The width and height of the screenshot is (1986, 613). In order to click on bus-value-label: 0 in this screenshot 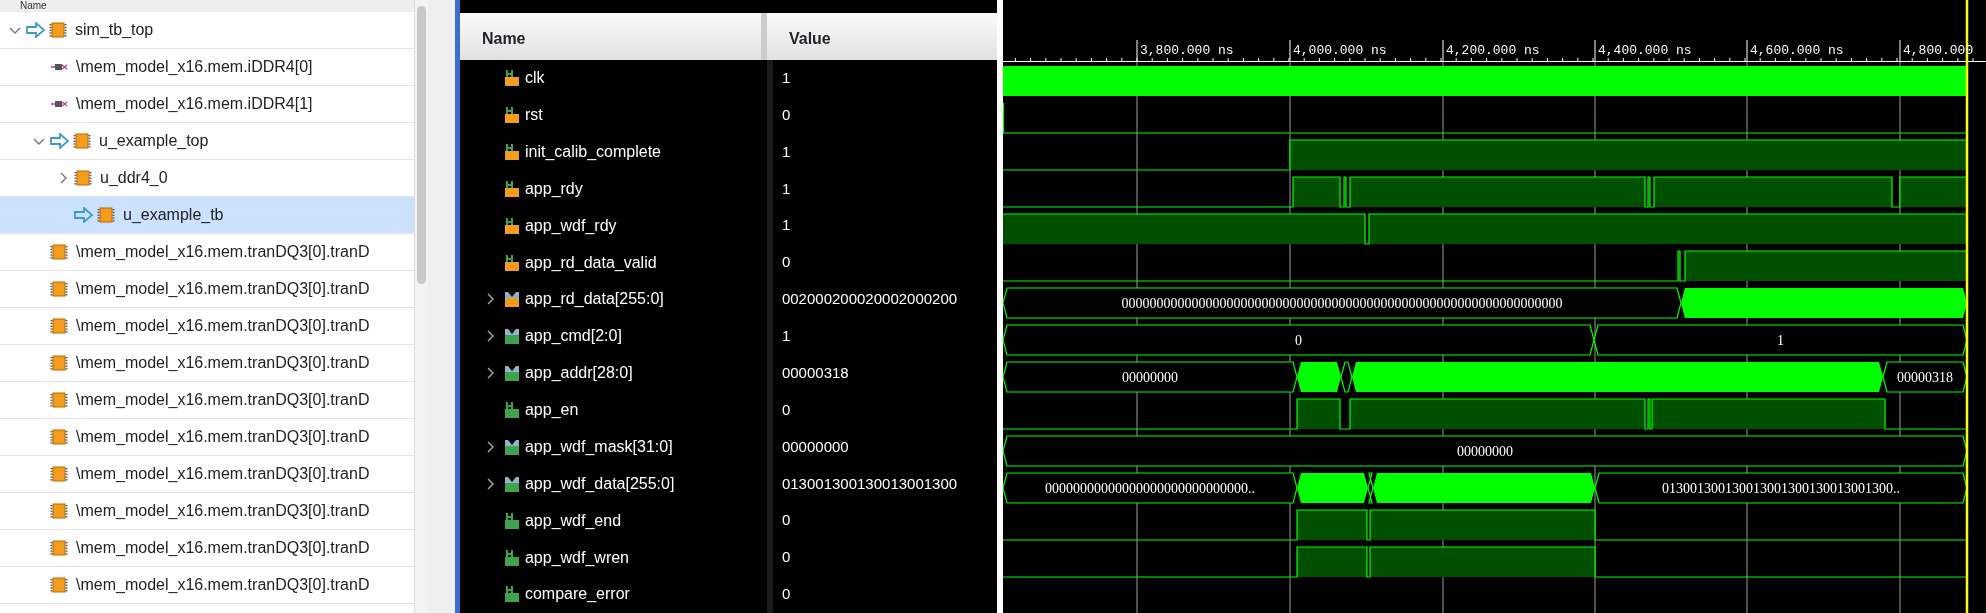, I will do `click(1298, 340)`.